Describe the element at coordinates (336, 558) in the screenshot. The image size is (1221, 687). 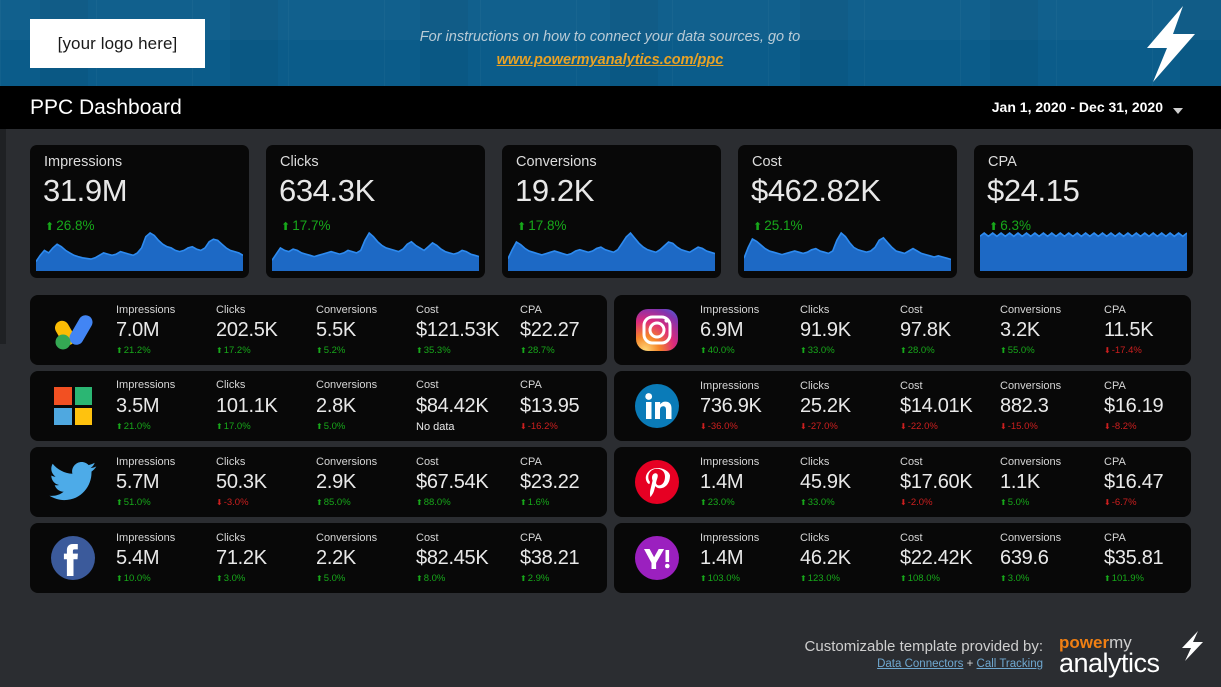
I see `metric-value: 2.2K` at that location.